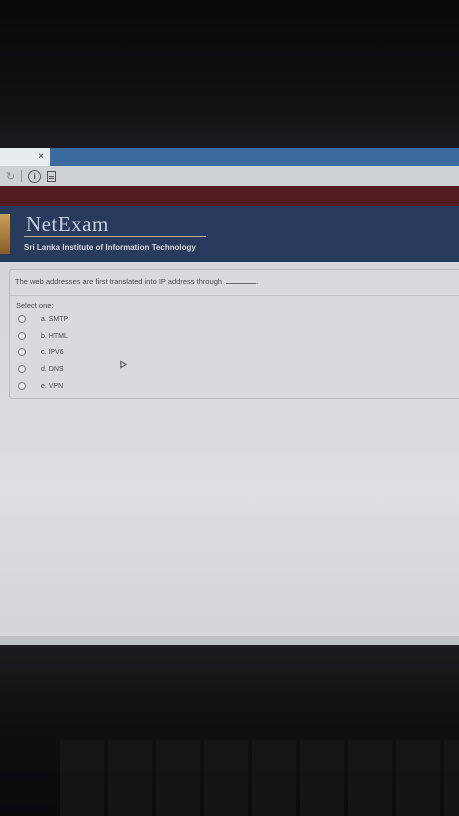  Describe the element at coordinates (52, 352) in the screenshot. I see `option-c-label: c. IPV6` at that location.